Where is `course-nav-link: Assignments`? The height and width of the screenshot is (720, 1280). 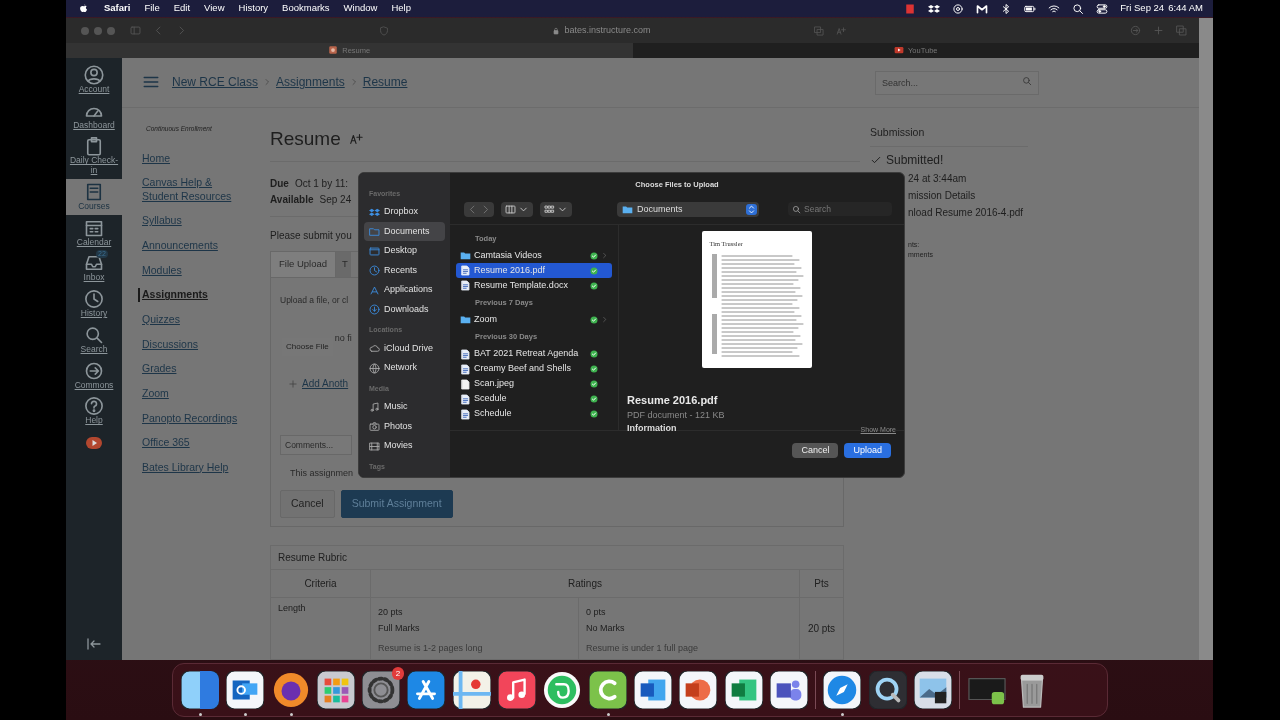 course-nav-link: Assignments is located at coordinates (199, 295).